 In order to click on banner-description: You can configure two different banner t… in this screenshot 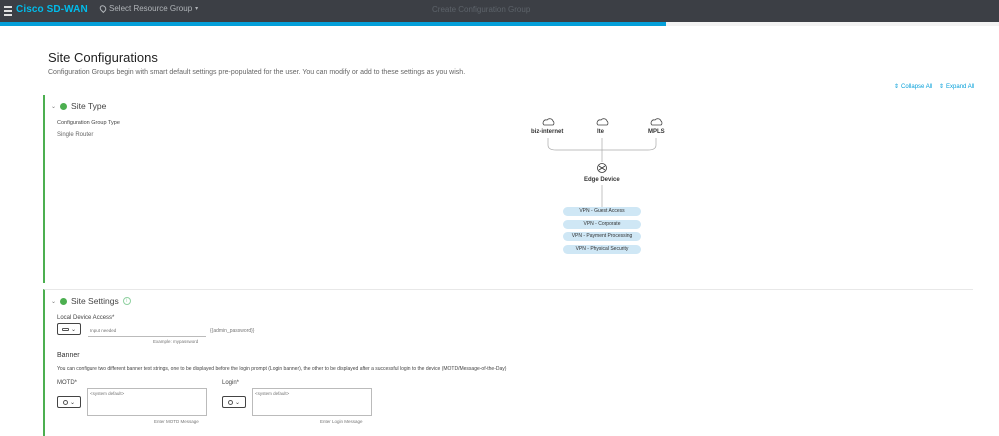, I will do `click(282, 369)`.